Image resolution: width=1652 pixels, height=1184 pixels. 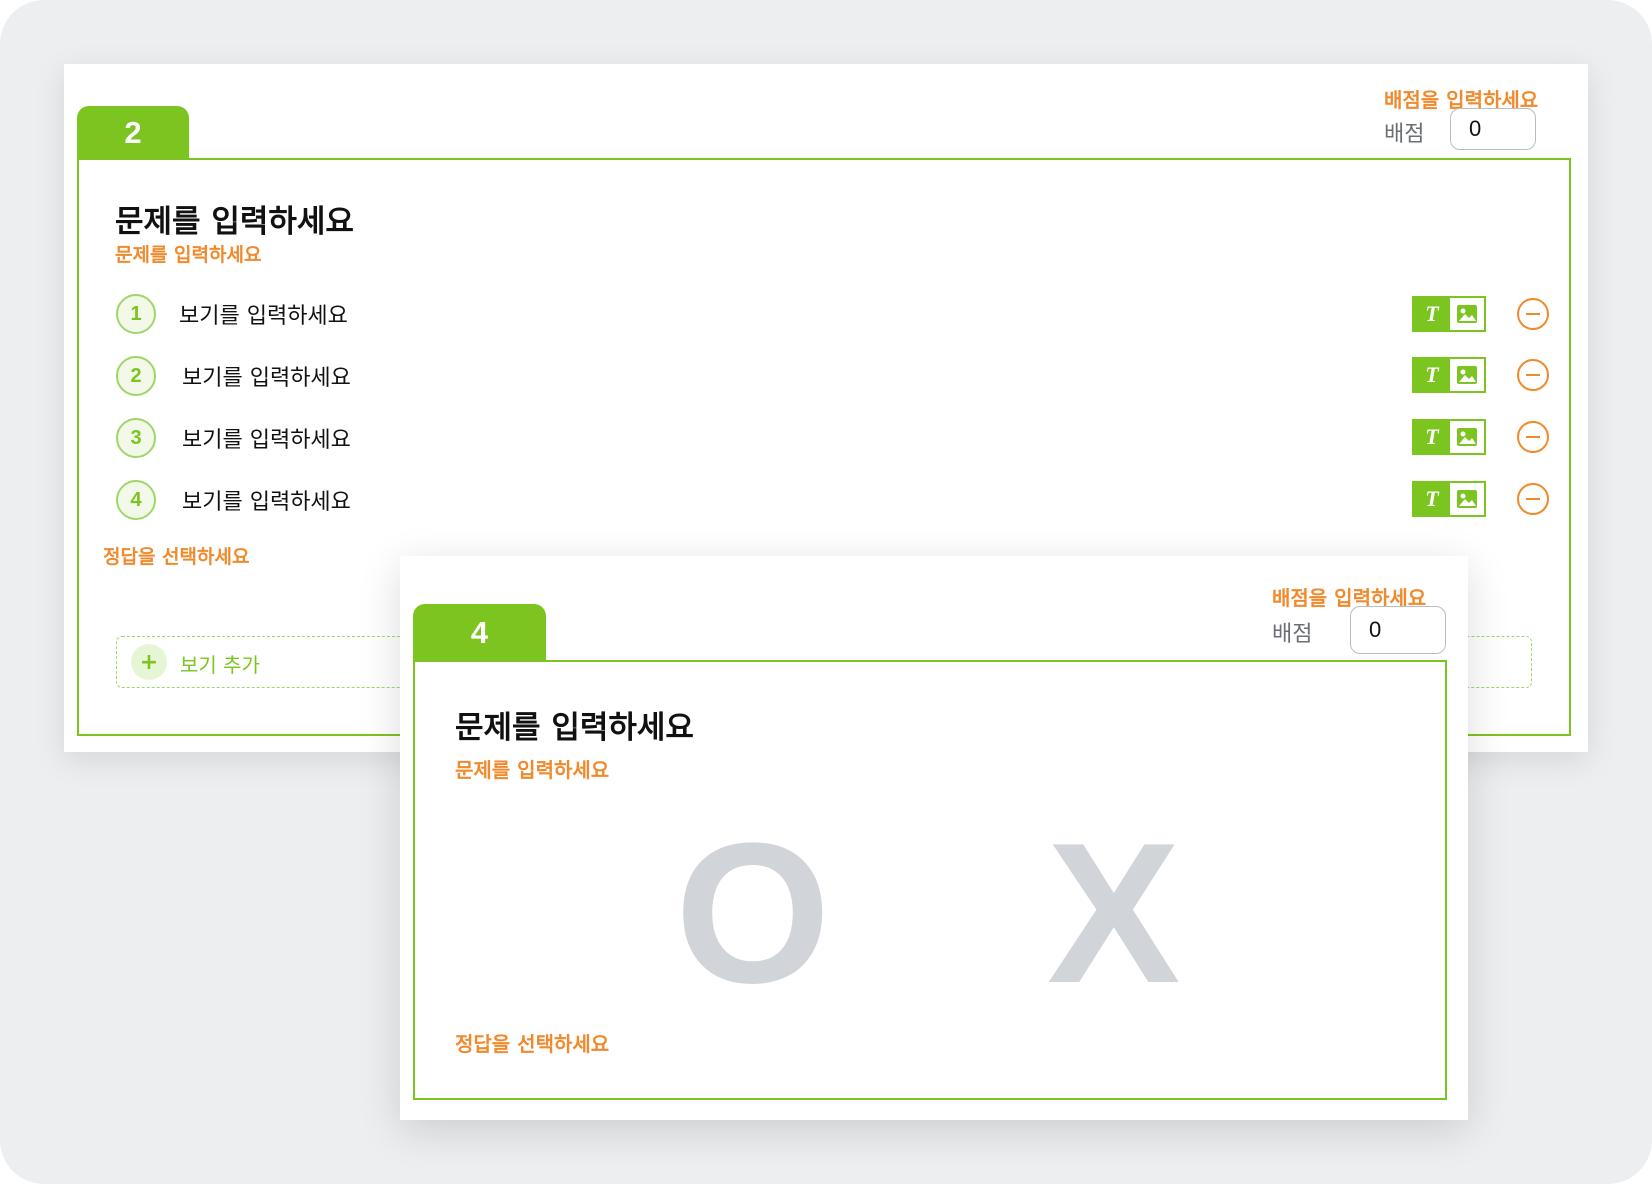 What do you see at coordinates (133, 133) in the screenshot?
I see `question-number-tab: 2` at bounding box center [133, 133].